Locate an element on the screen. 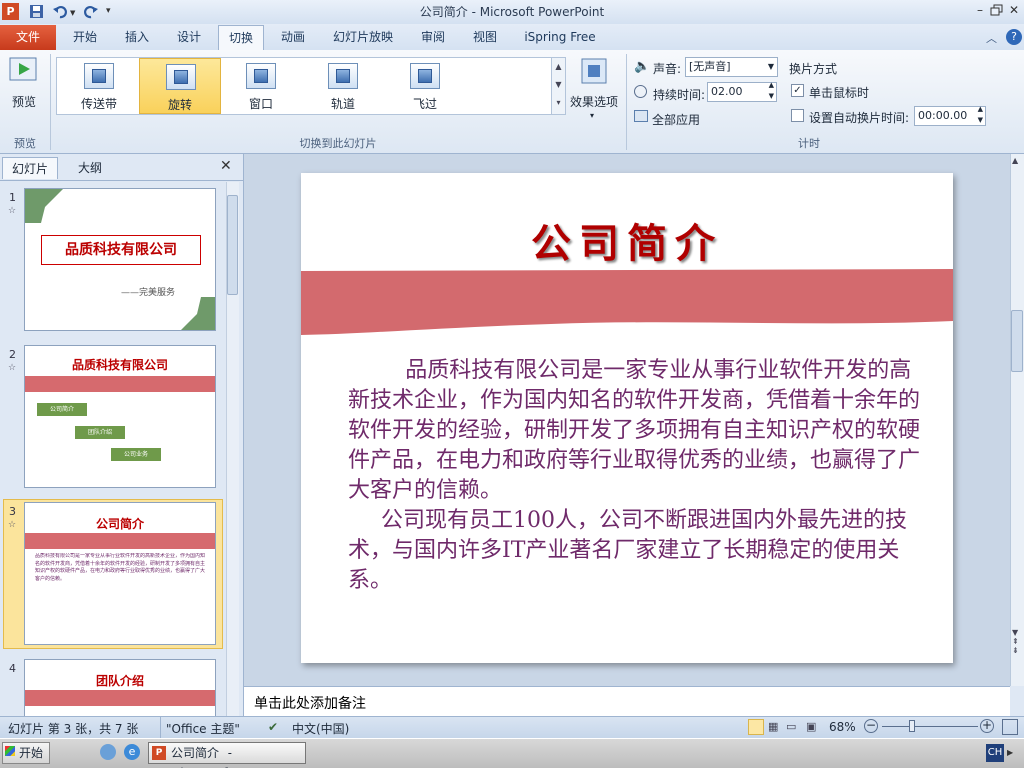  slide-thumbnail-1: 品质科技有限公司 ——完美服务 is located at coordinates (120, 259).